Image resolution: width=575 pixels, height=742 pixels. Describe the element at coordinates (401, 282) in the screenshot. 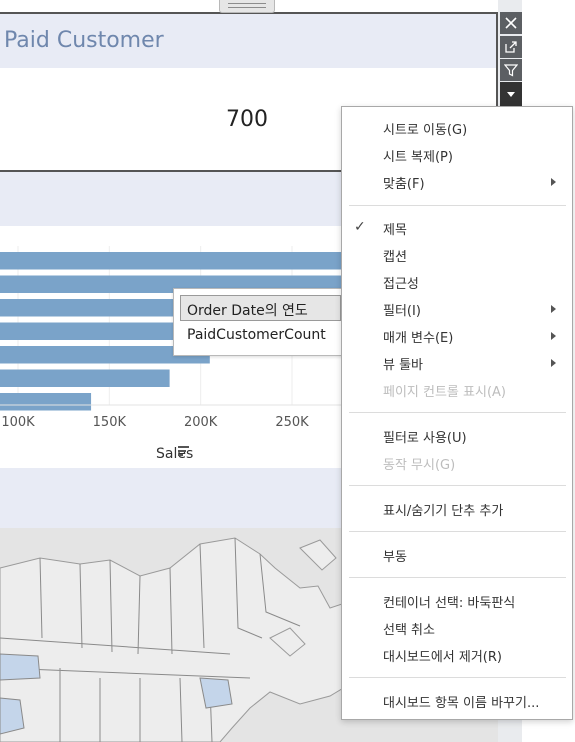

I see `menu-item-accessibility: 접근성` at that location.